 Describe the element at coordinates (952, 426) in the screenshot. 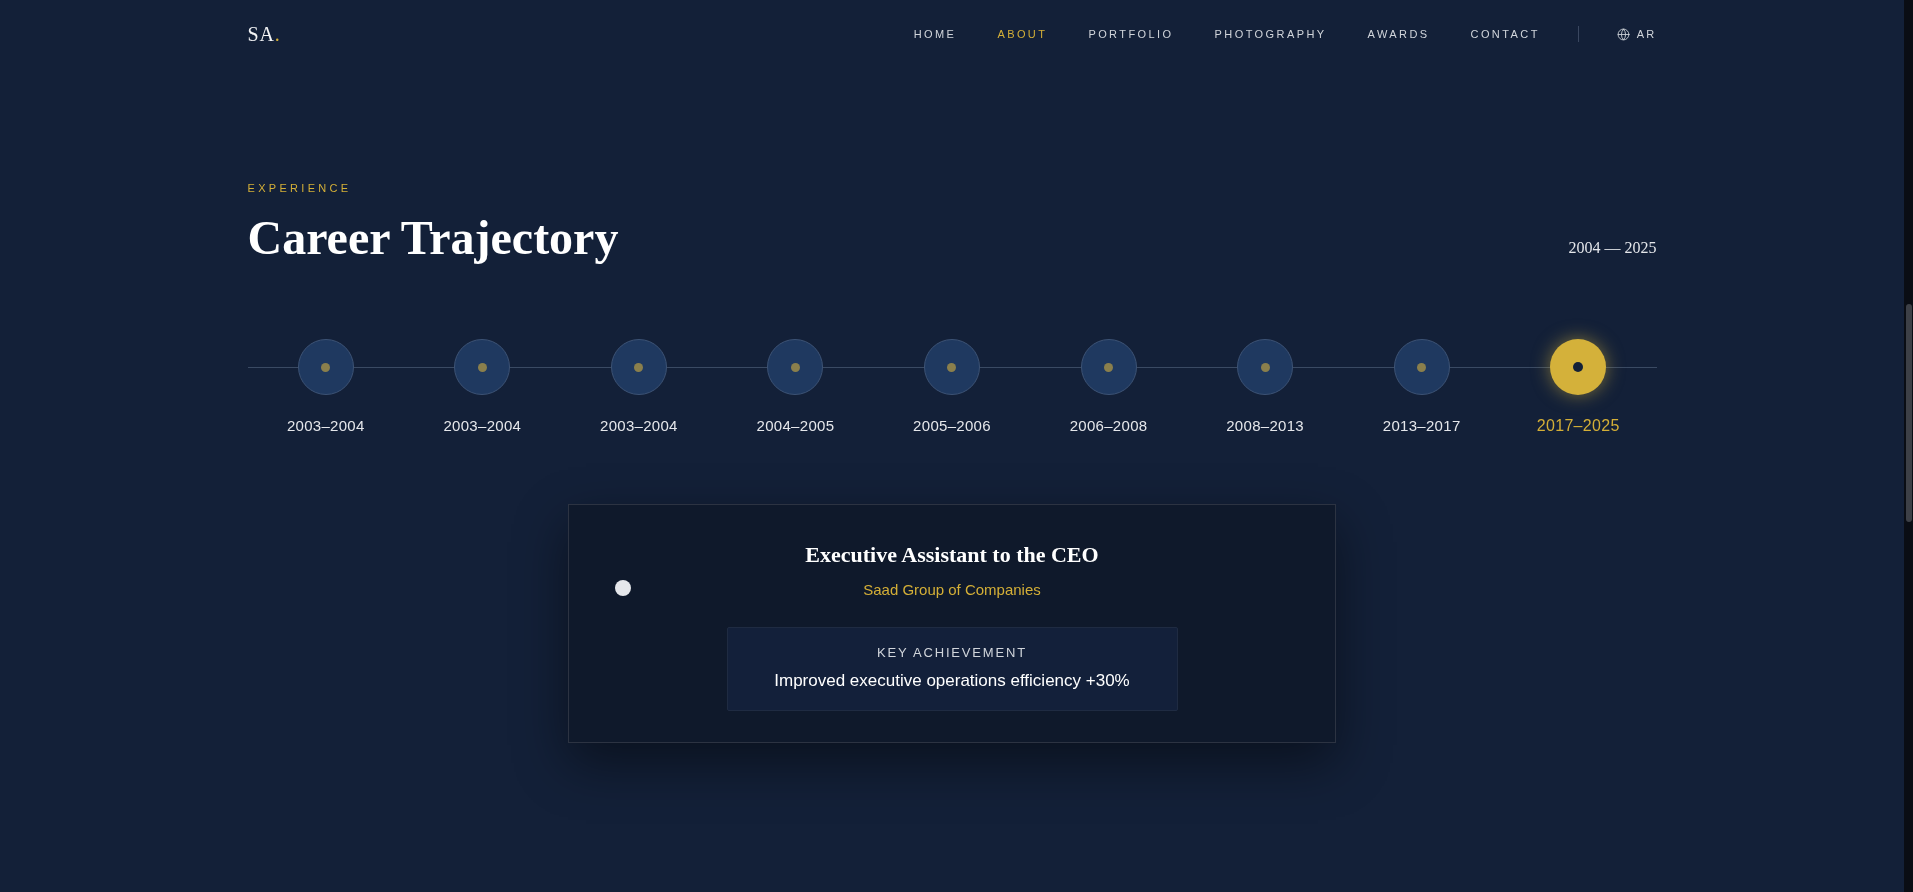

I see `timeline-period: 2005–2006` at that location.